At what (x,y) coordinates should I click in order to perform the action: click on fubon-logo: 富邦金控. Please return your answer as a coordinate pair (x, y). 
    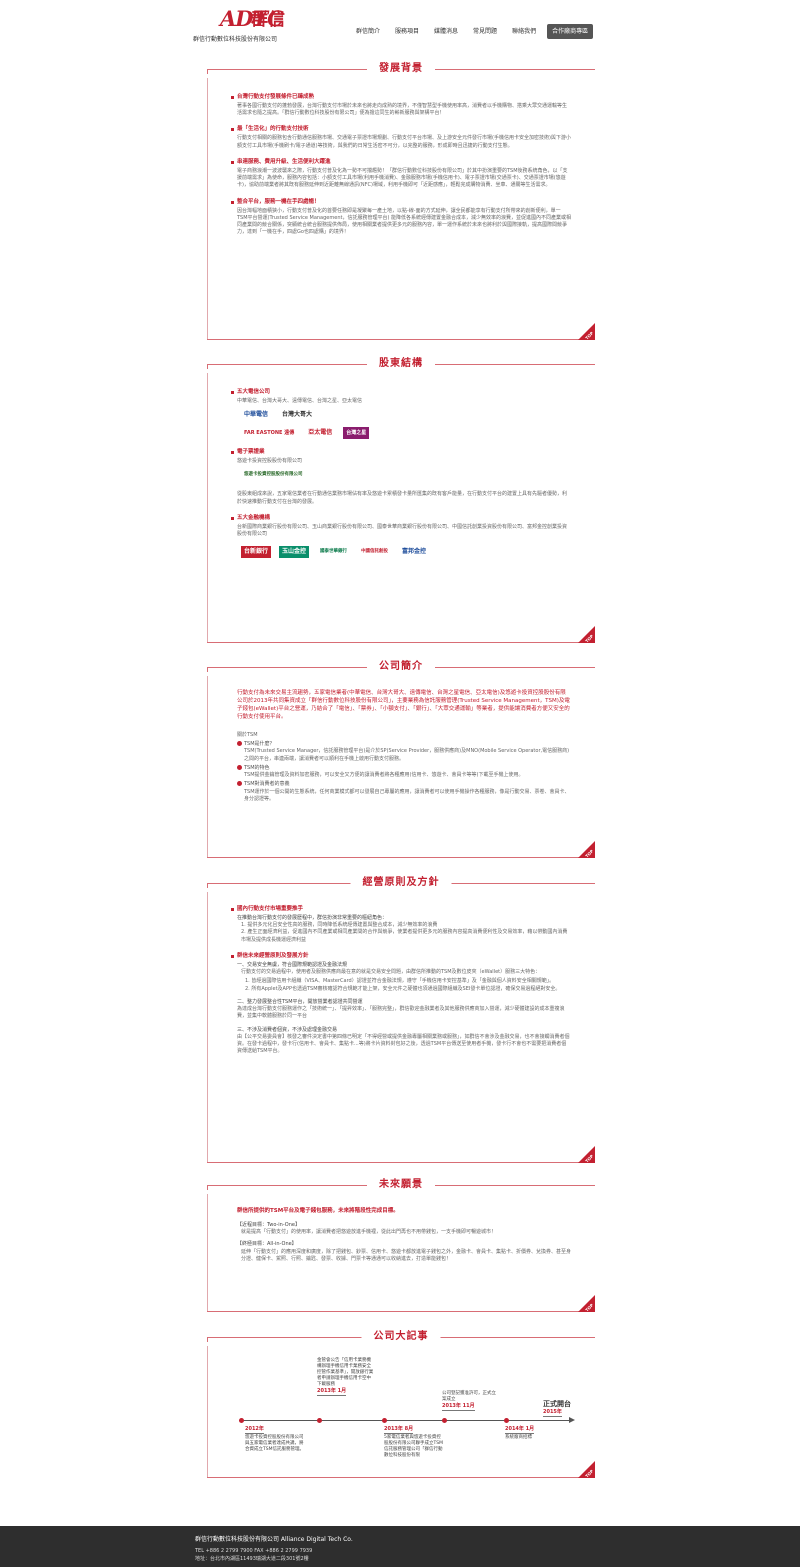
    Looking at the image, I should click on (414, 552).